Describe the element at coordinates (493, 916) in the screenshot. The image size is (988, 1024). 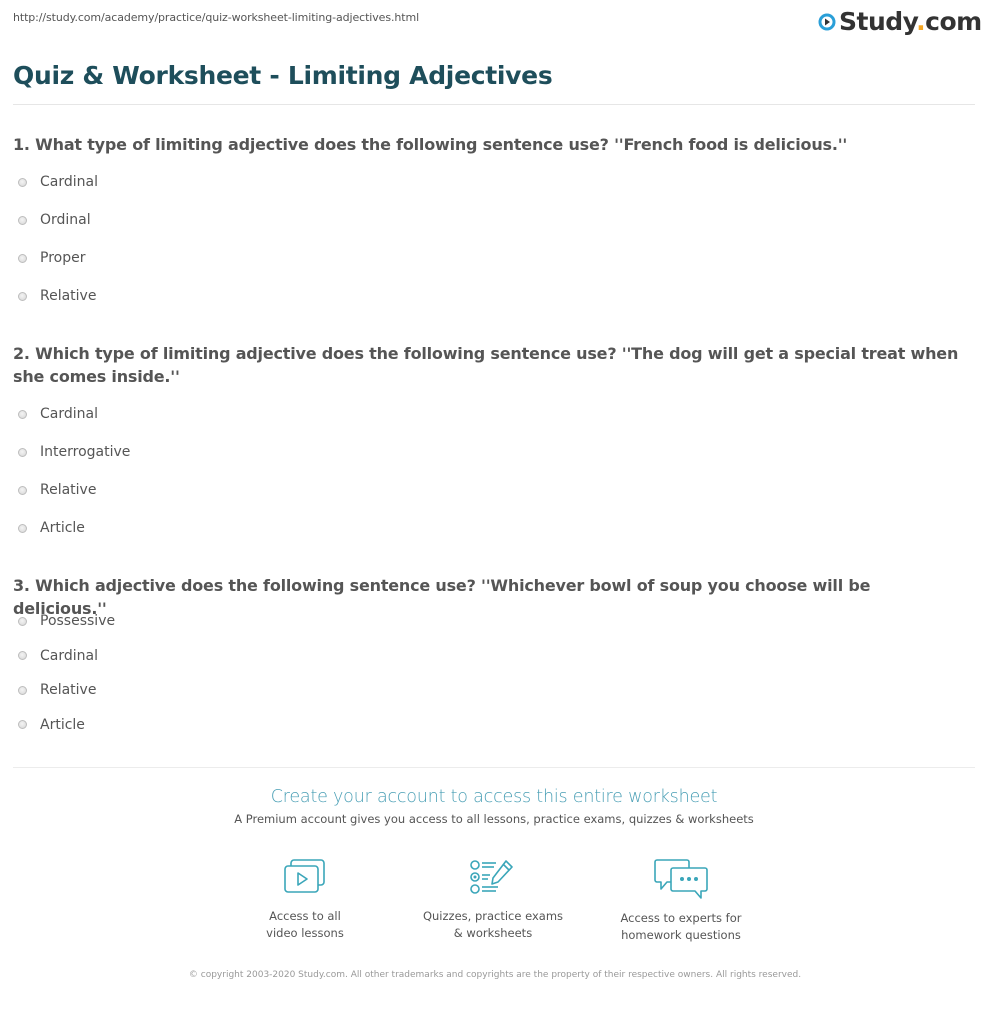
I see `feature-text-line: Quizzes, practice exams` at that location.